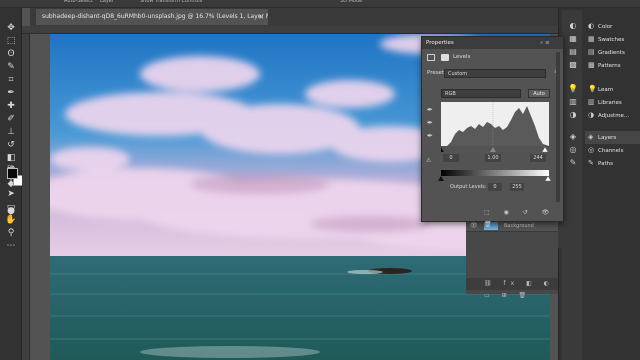 Image resolution: width=640 pixels, height=360 pixels. What do you see at coordinates (611, 53) in the screenshot?
I see `panel-tab-label: Gradients` at bounding box center [611, 53].